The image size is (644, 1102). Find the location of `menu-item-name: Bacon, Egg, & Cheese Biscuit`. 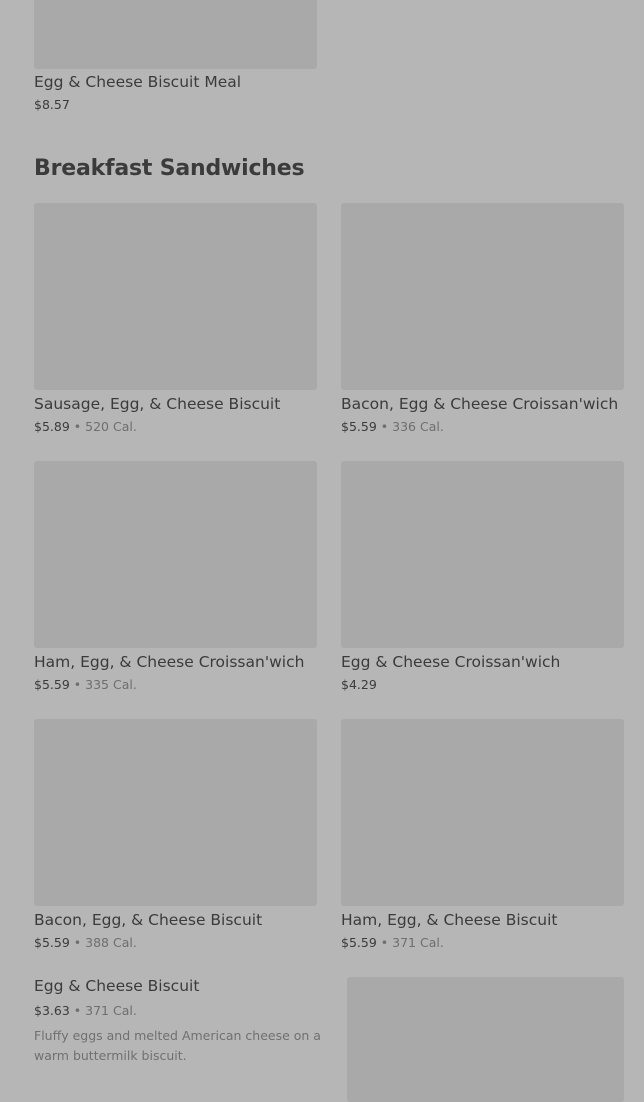

menu-item-name: Bacon, Egg, & Cheese Biscuit is located at coordinates (148, 920).